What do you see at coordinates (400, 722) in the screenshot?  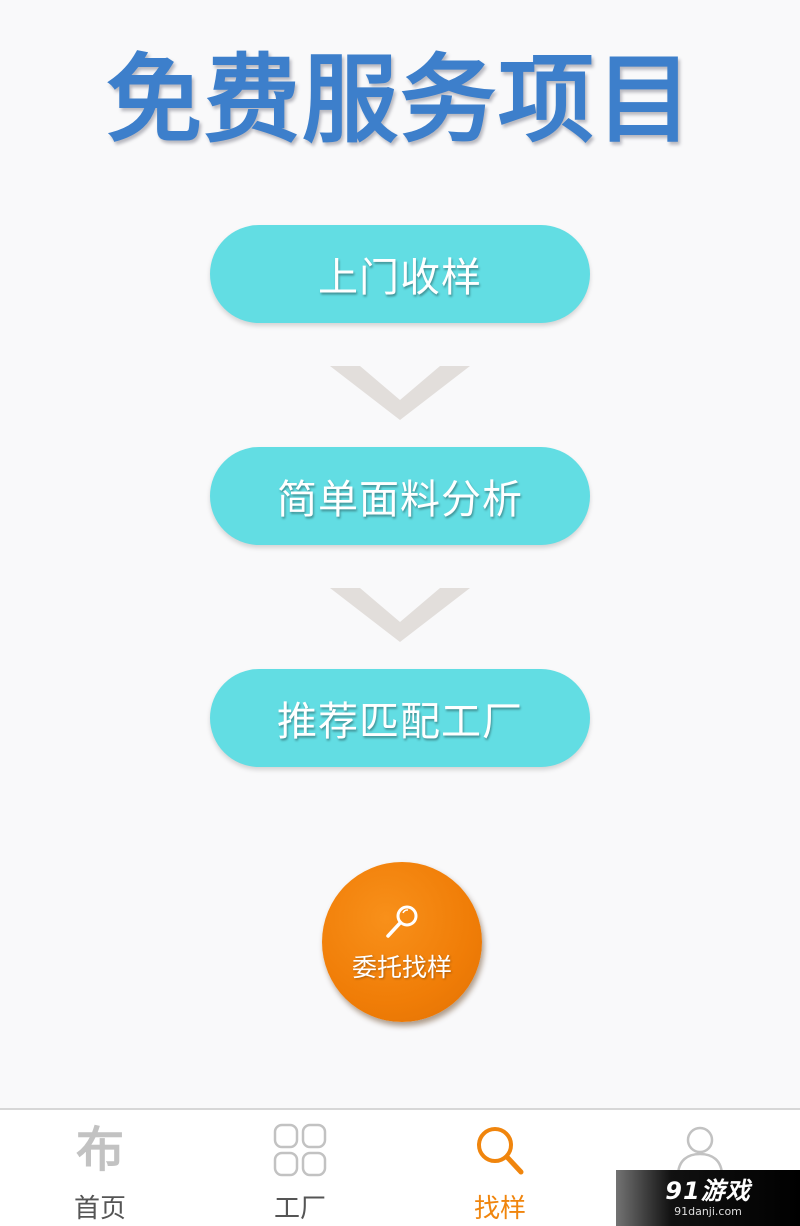 I see `step-label: 推荐匹配工厂` at bounding box center [400, 722].